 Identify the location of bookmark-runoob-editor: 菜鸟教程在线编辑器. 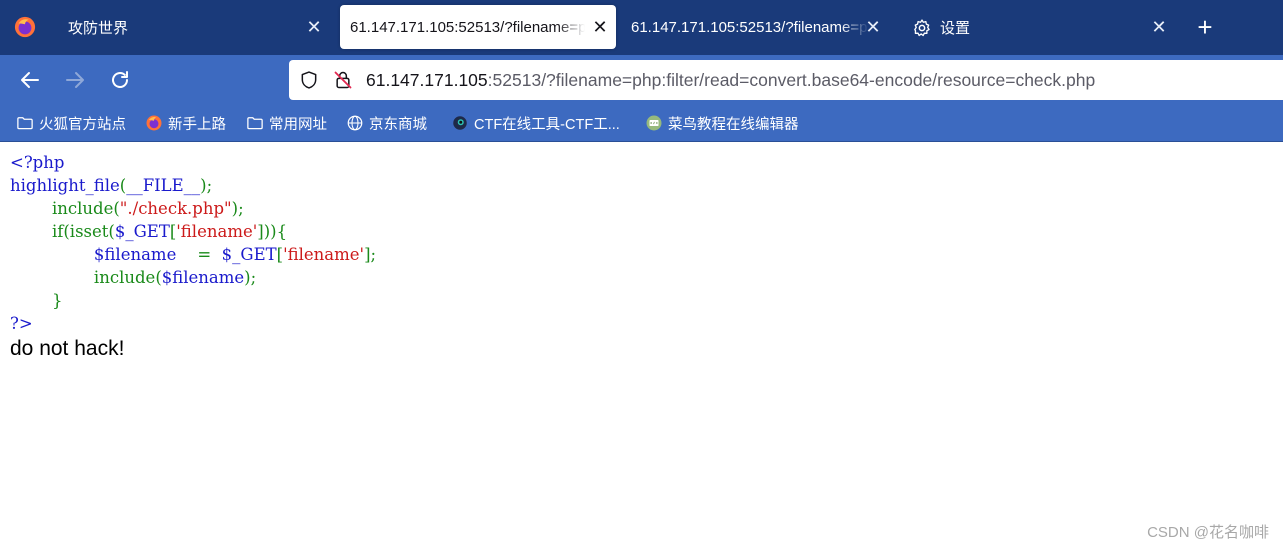
(722, 123).